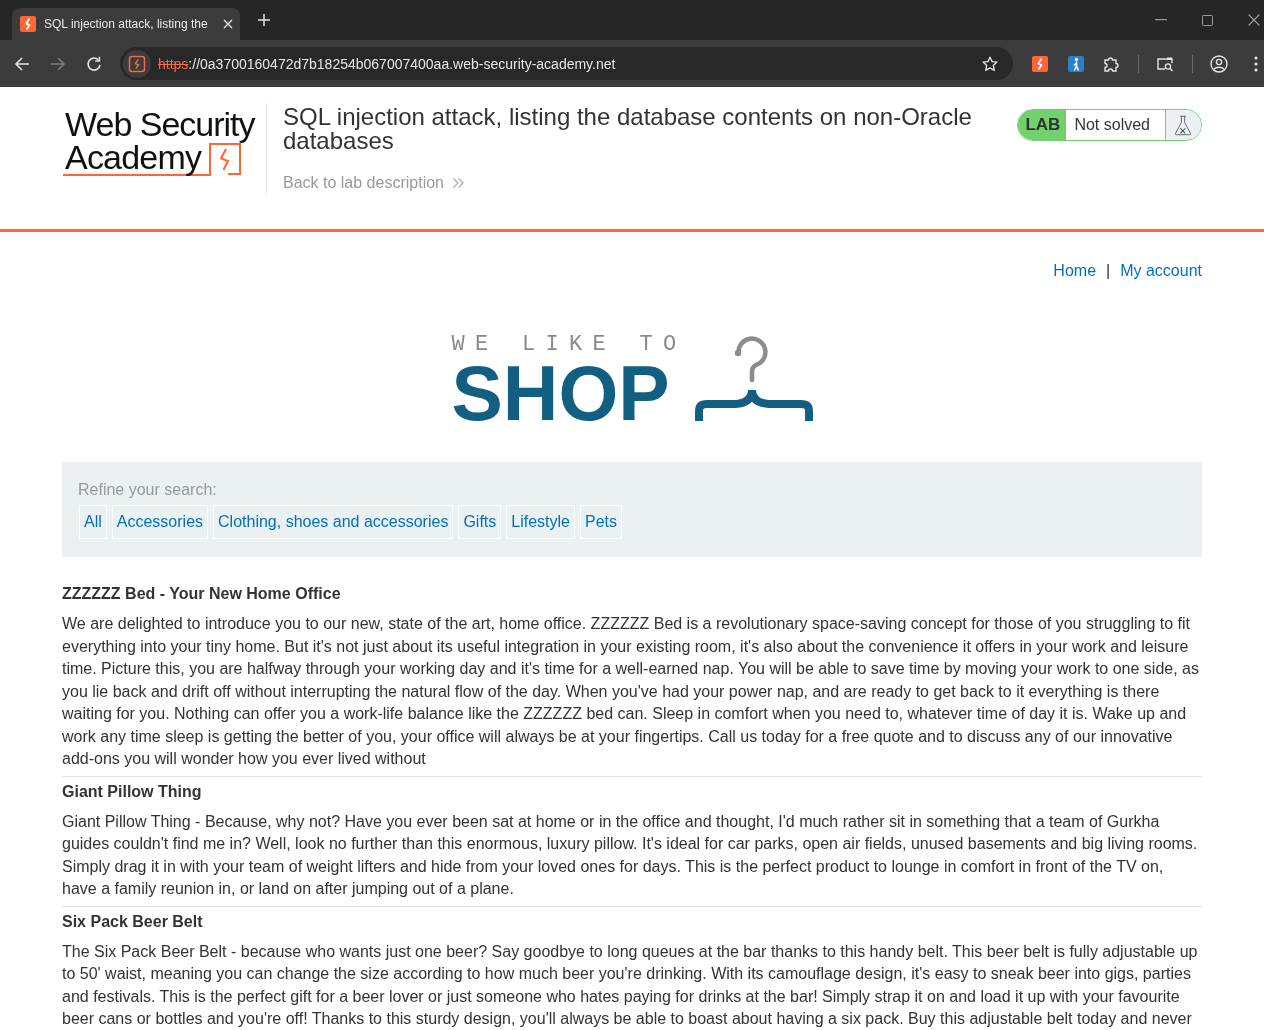  What do you see at coordinates (1256, 63) in the screenshot?
I see `menu-icon` at bounding box center [1256, 63].